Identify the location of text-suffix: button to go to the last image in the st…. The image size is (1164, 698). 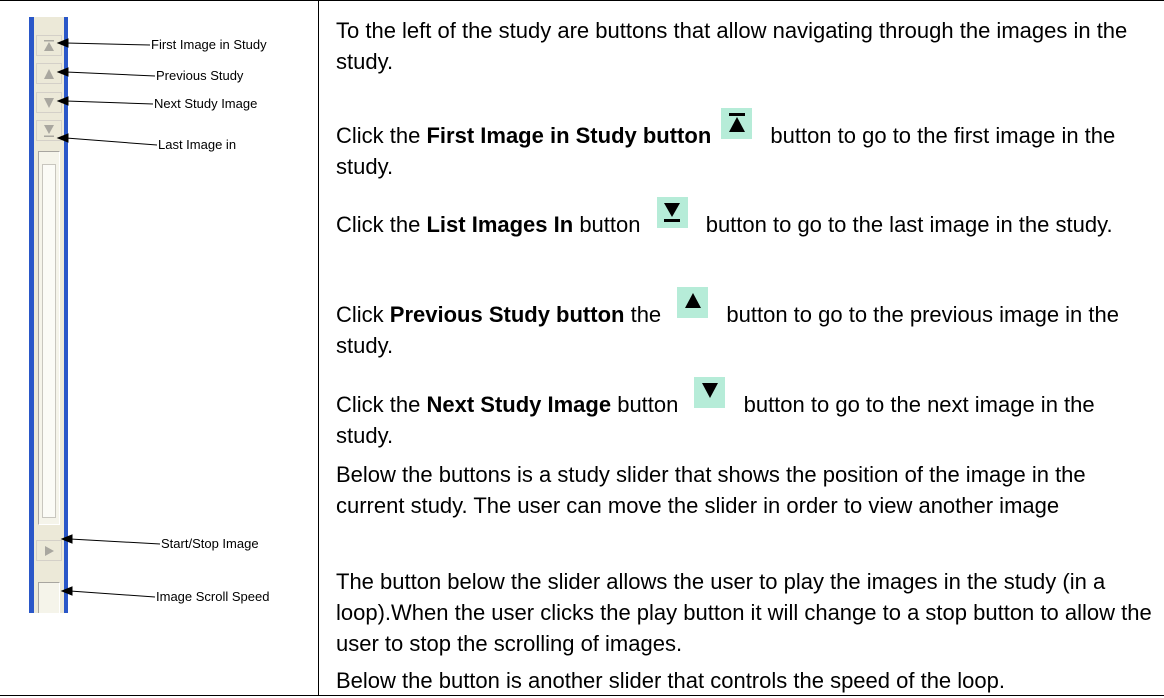
(906, 224).